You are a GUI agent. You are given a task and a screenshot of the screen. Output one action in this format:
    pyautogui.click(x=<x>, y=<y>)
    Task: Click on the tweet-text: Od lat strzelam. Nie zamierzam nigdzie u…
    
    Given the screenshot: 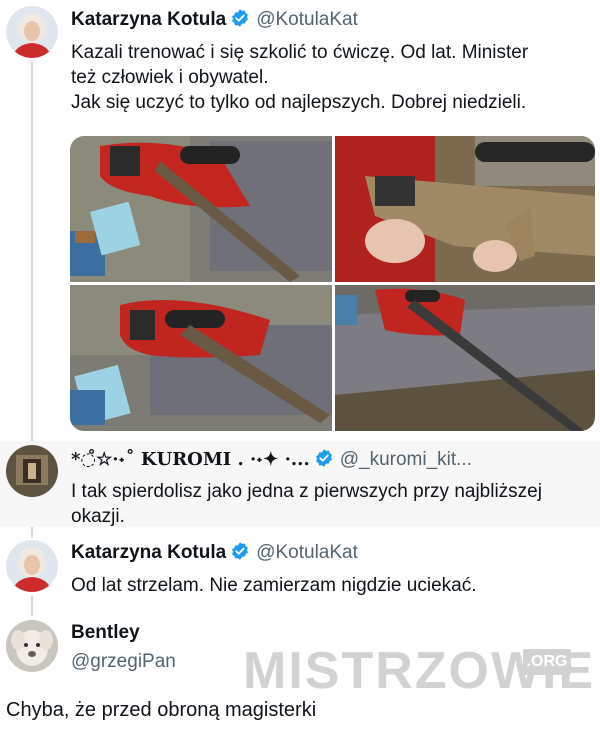 What is the action you would take?
    pyautogui.click(x=274, y=585)
    